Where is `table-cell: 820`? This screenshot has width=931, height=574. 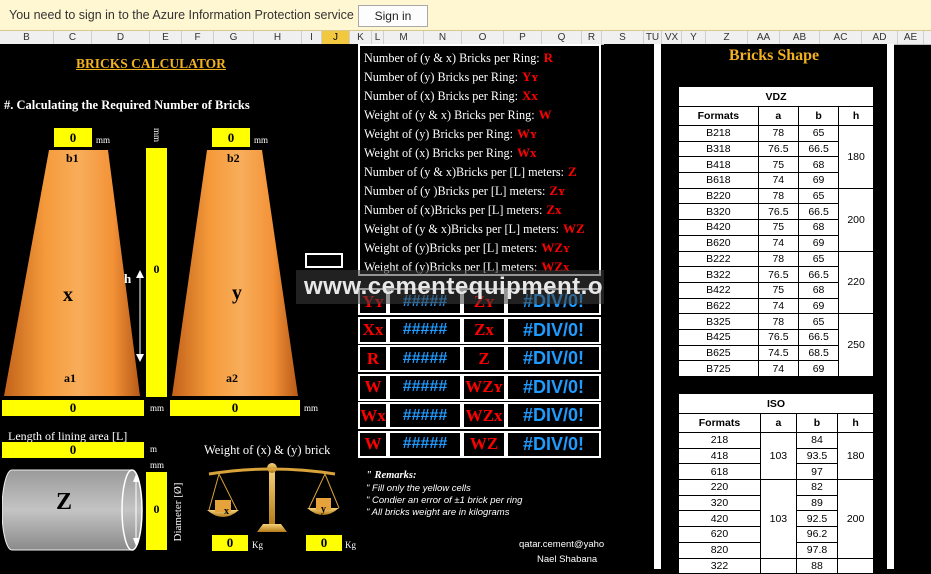
table-cell: 820 is located at coordinates (719, 550).